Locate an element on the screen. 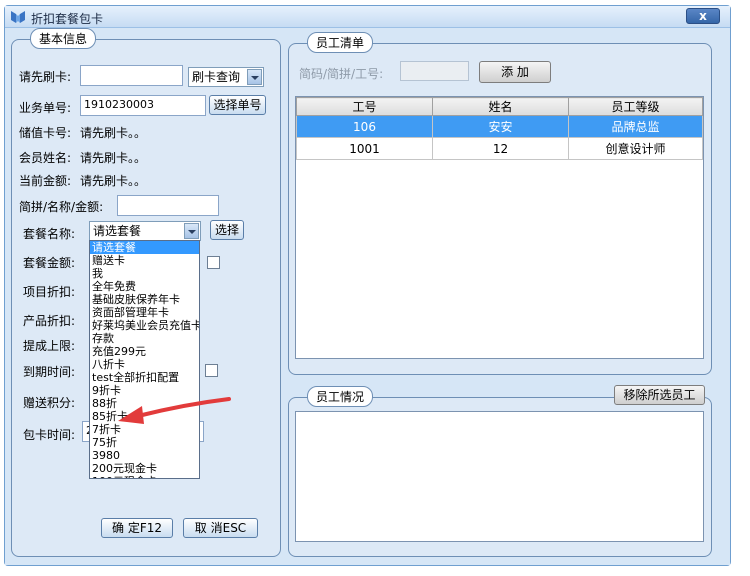  package-amount-label: 套餐金额: is located at coordinates (49, 263).